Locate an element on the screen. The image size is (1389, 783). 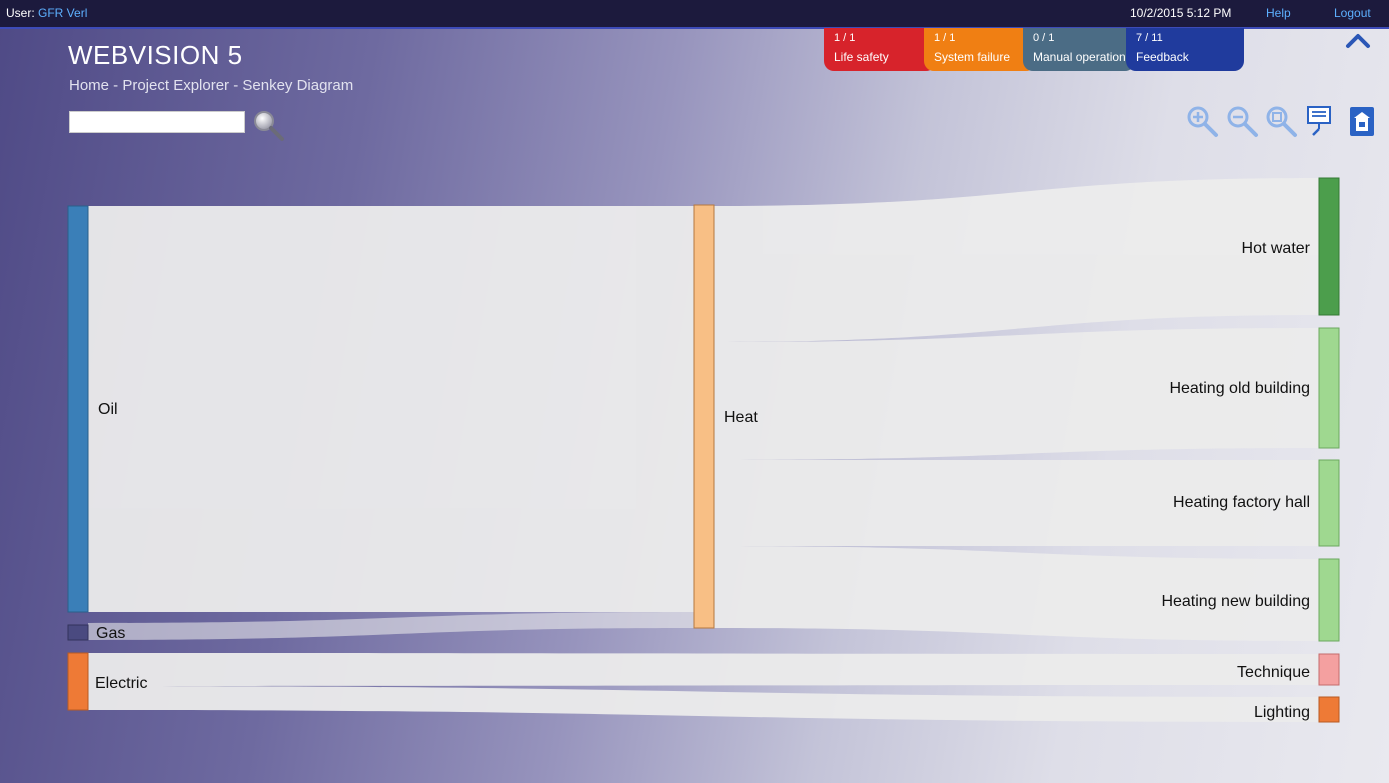
search-input is located at coordinates (157, 122).